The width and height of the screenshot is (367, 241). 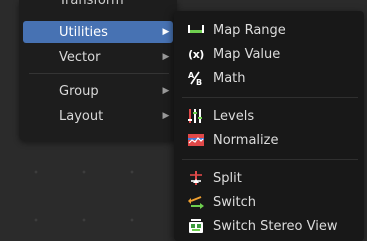 I want to click on menu-item-utilities: Utilities ▶, so click(x=98, y=32).